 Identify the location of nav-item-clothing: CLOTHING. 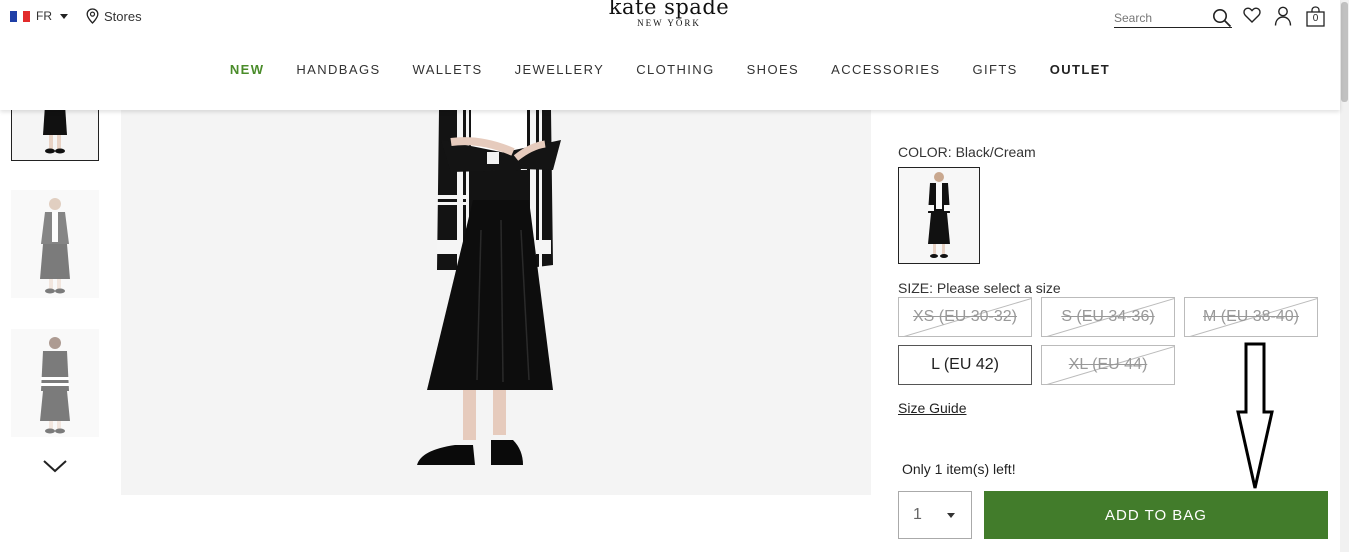
(675, 69).